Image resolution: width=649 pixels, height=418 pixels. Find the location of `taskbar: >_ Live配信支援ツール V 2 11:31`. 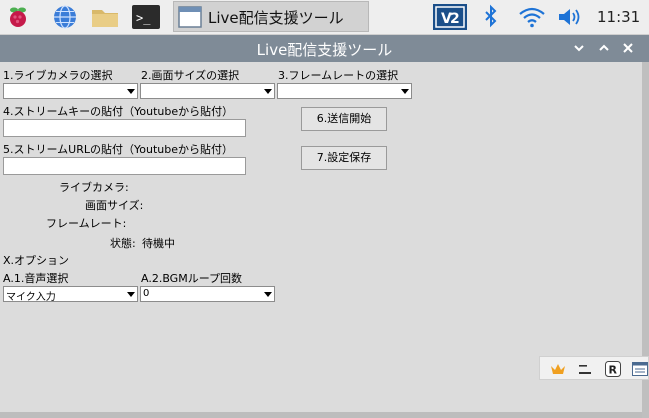

taskbar: >_ Live配信支援ツール V 2 11:31 is located at coordinates (324, 17).